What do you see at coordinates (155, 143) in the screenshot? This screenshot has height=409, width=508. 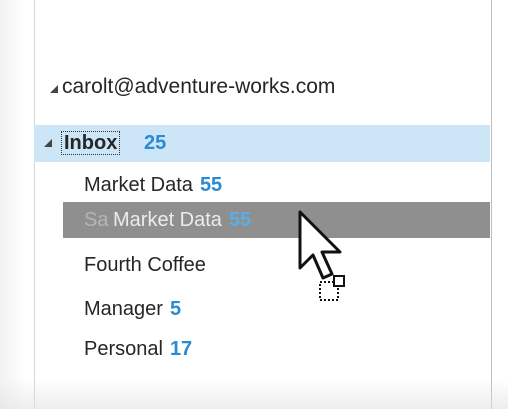 I see `unread-count-inbox: 25` at bounding box center [155, 143].